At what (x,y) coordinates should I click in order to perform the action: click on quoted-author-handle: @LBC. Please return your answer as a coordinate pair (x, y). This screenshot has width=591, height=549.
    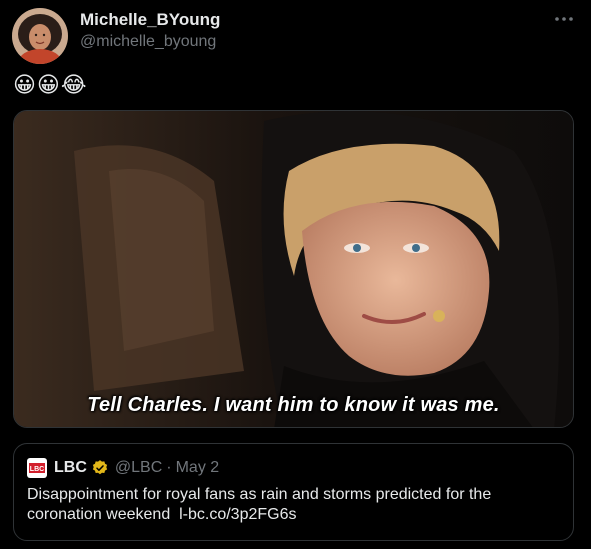
    Looking at the image, I should click on (138, 467).